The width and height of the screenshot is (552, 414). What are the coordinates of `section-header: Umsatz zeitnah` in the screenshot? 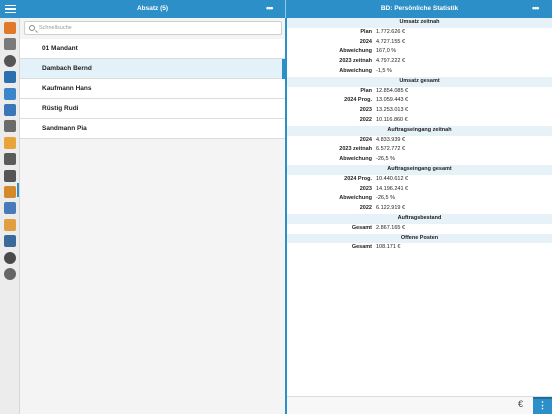 It's located at (419, 23).